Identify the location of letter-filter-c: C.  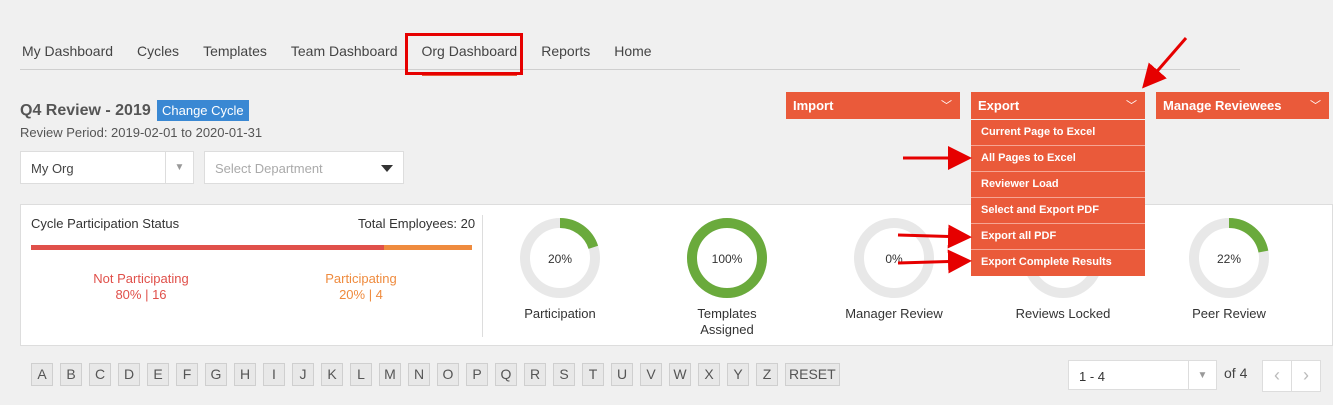
(100, 374).